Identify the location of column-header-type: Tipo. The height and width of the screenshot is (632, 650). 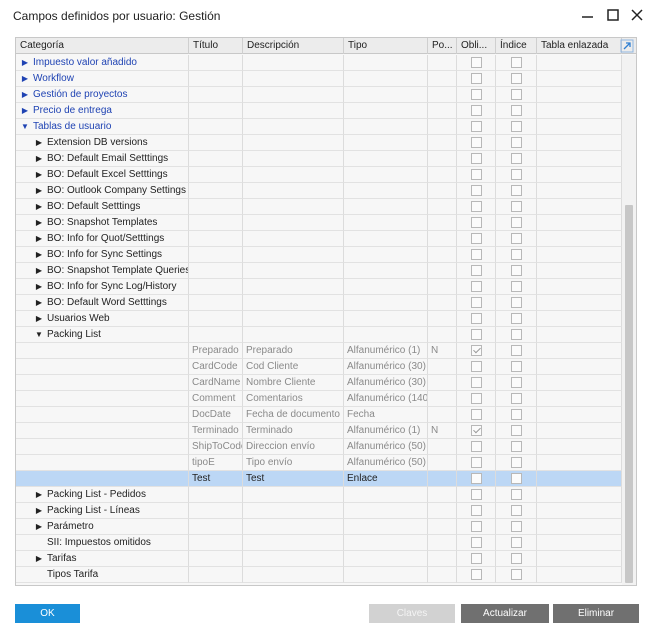
(386, 46).